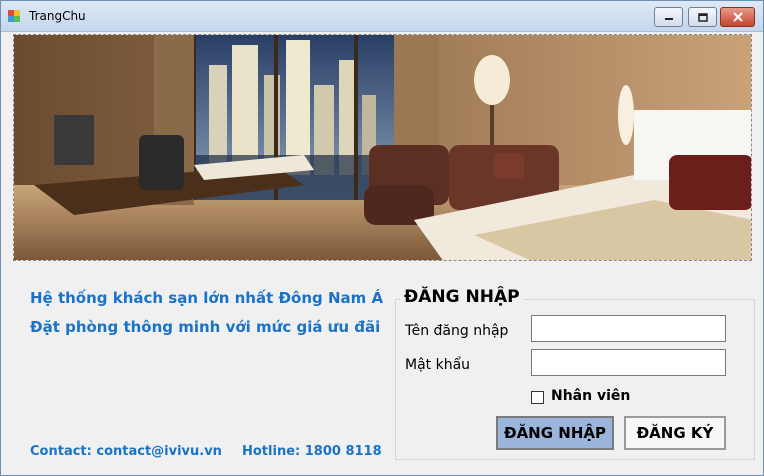 Image resolution: width=764 pixels, height=476 pixels. I want to click on minimize-icon, so click(668, 19).